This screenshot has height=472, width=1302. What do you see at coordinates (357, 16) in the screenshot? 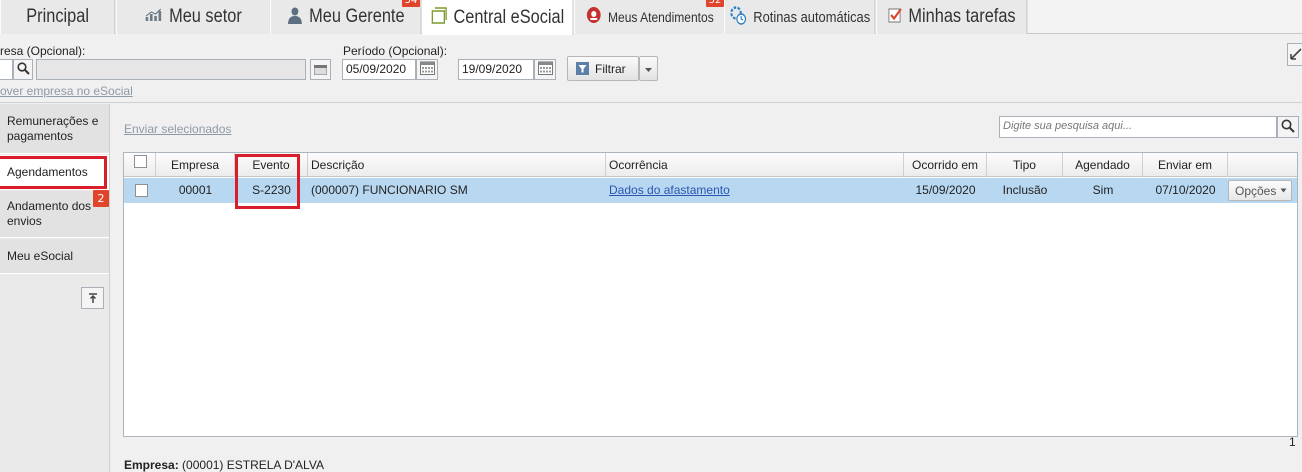
I see `tab-label: Meu Gerente` at bounding box center [357, 16].